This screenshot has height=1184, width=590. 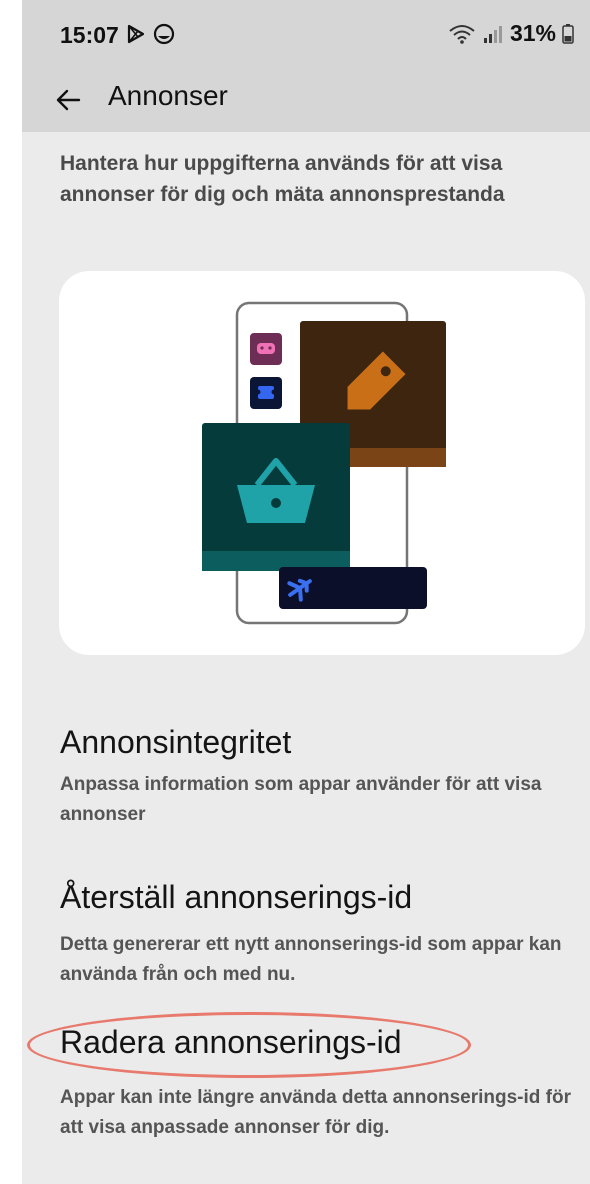 What do you see at coordinates (353, 588) in the screenshot?
I see `airplane-card` at bounding box center [353, 588].